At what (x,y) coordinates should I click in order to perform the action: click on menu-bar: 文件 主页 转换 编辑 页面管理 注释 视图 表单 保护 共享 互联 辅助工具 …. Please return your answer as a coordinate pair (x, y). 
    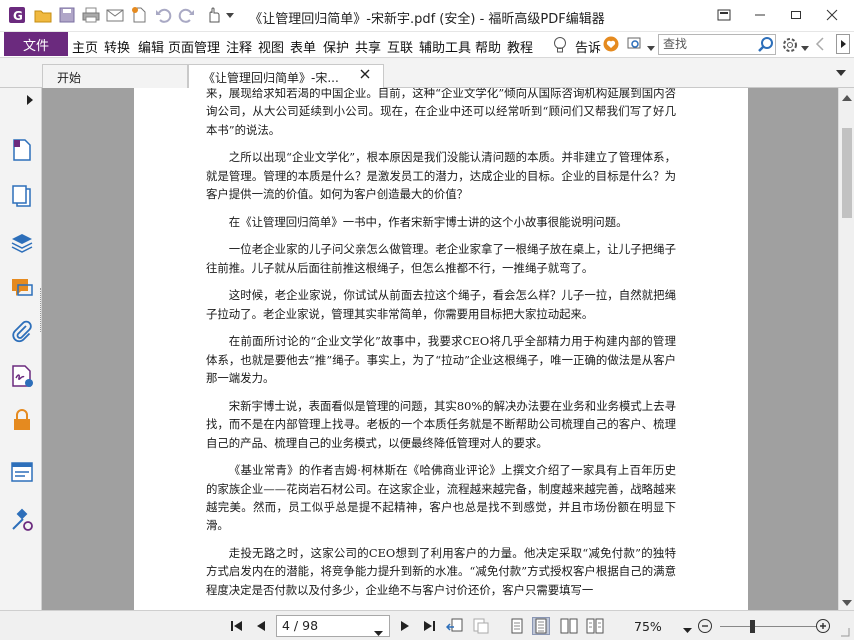
    Looking at the image, I should click on (427, 45).